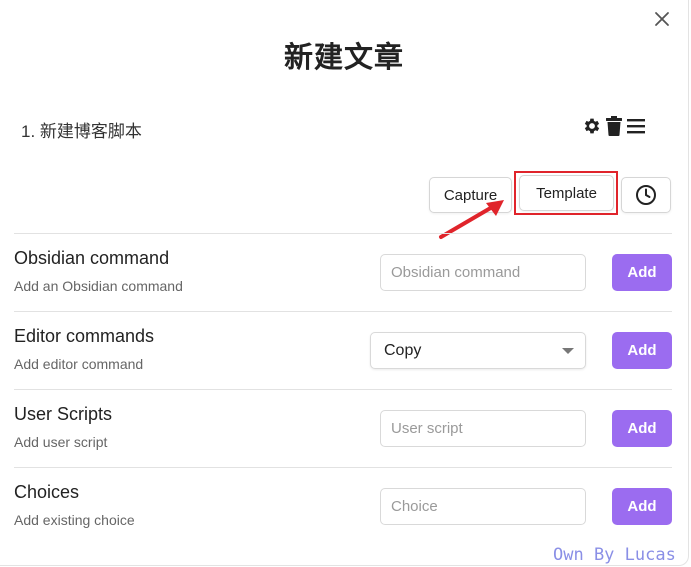  Describe the element at coordinates (343, 58) in the screenshot. I see `modal-title: 新建文章` at that location.